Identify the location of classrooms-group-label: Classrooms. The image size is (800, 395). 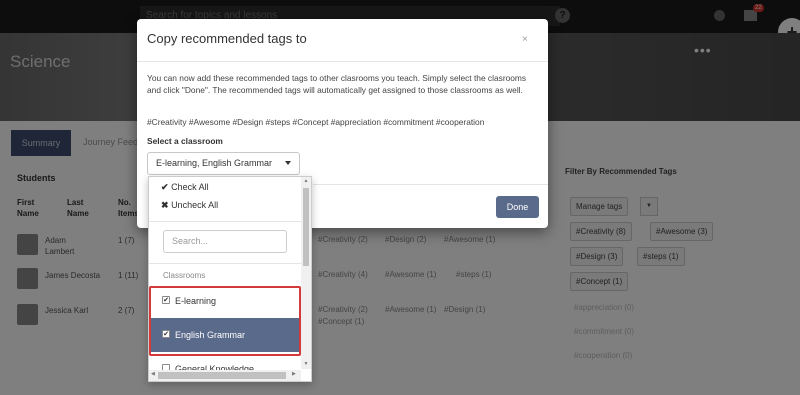
(184, 275).